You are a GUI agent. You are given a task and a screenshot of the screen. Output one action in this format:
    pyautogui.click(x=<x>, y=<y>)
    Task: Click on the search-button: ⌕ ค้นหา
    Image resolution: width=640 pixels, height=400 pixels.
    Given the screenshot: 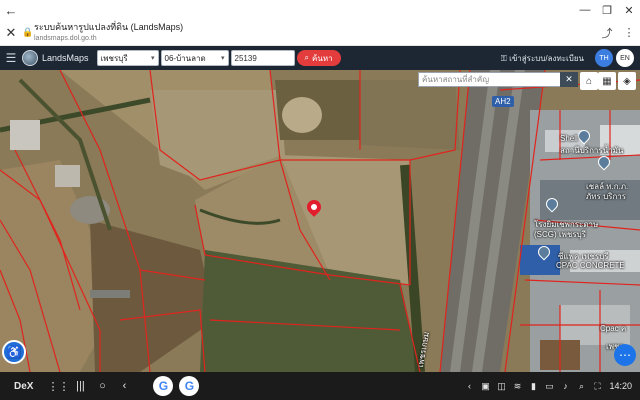 What is the action you would take?
    pyautogui.click(x=318, y=58)
    